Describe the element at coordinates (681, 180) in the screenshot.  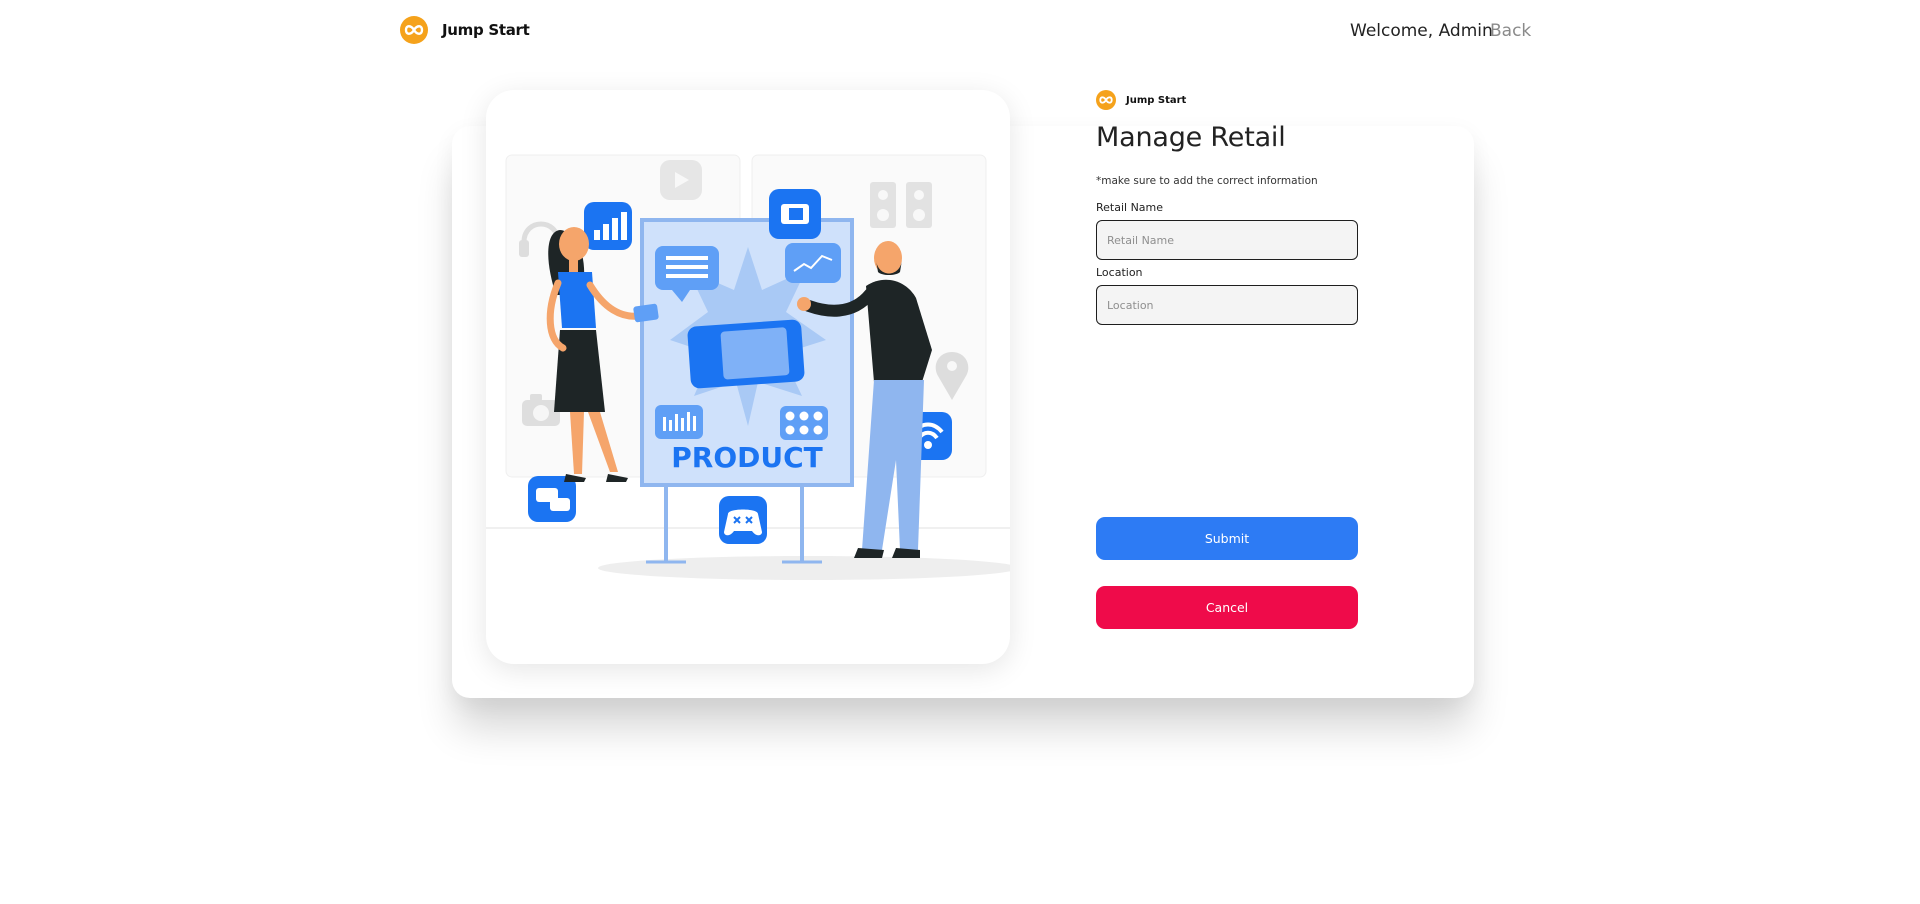
I see `youtube-icon` at that location.